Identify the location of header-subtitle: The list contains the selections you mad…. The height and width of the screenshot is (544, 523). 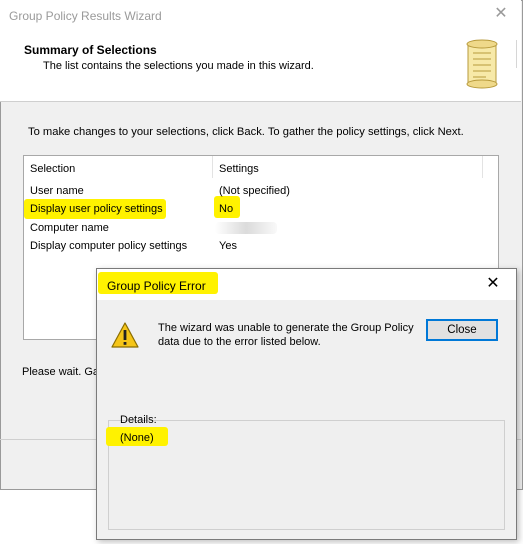
(178, 66).